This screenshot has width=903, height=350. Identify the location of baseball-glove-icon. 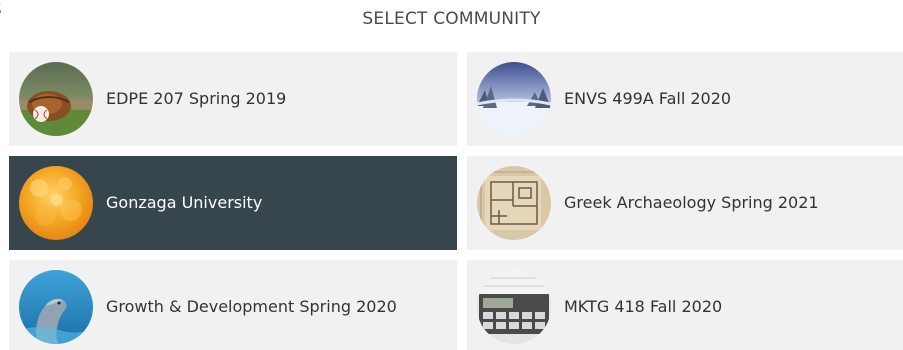
(56, 99).